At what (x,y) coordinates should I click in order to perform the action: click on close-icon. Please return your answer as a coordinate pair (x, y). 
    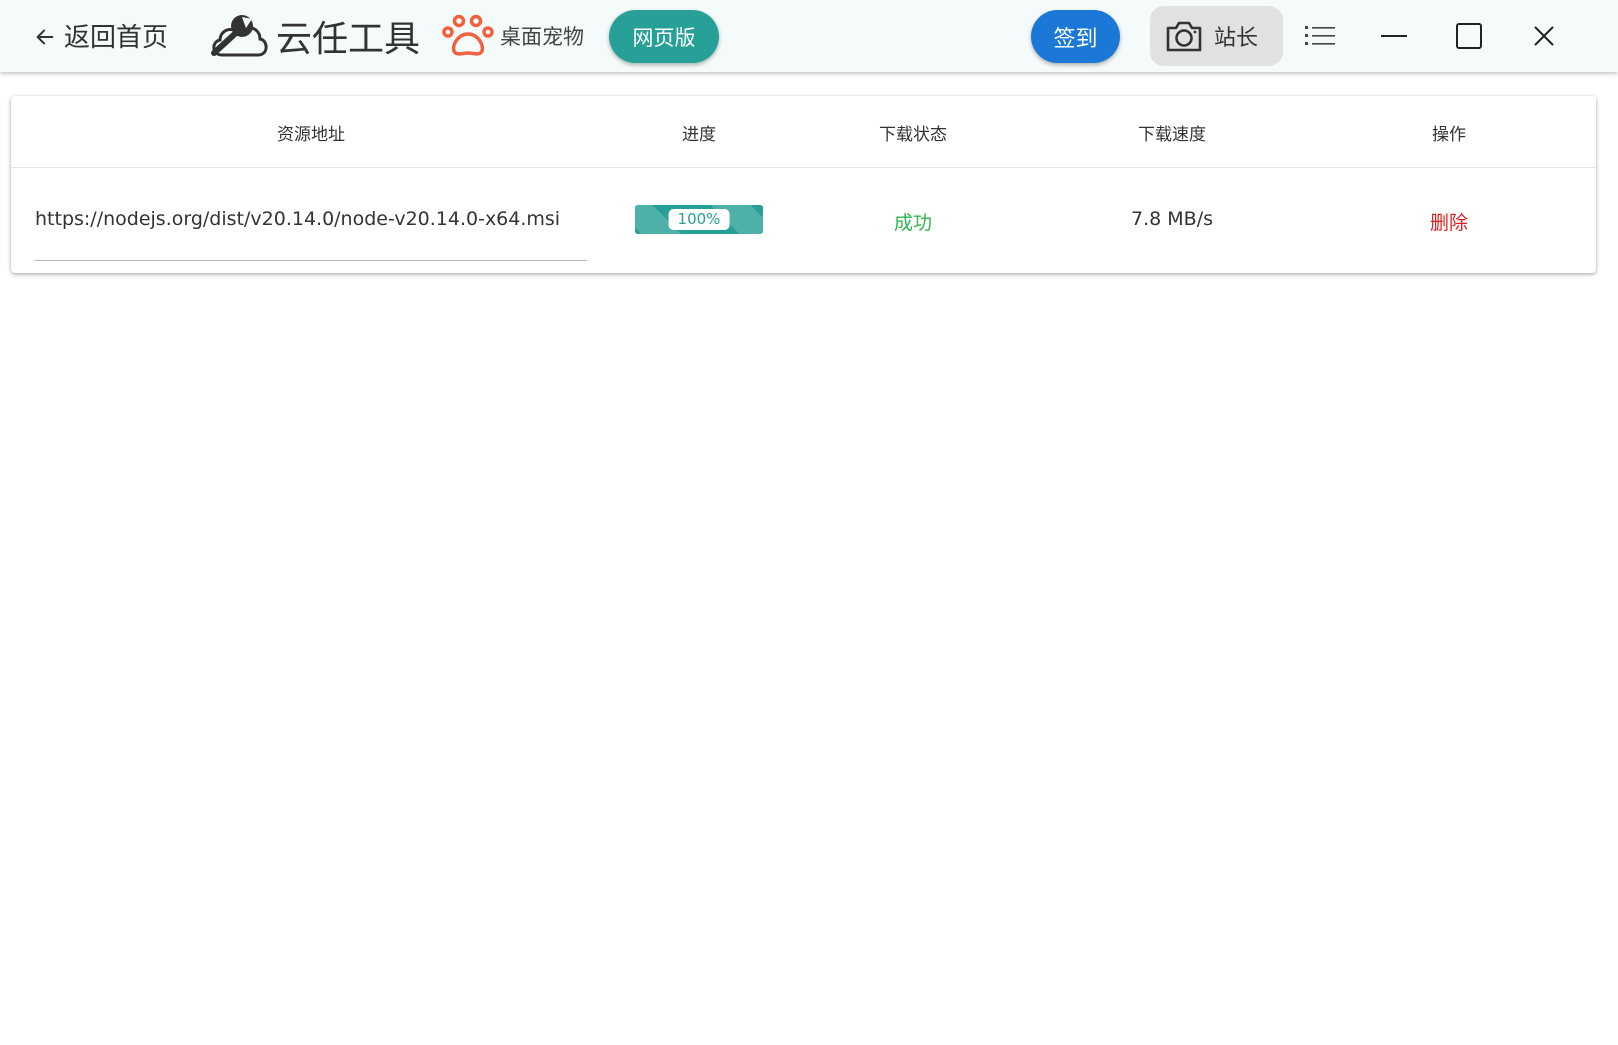
    Looking at the image, I should click on (1544, 36).